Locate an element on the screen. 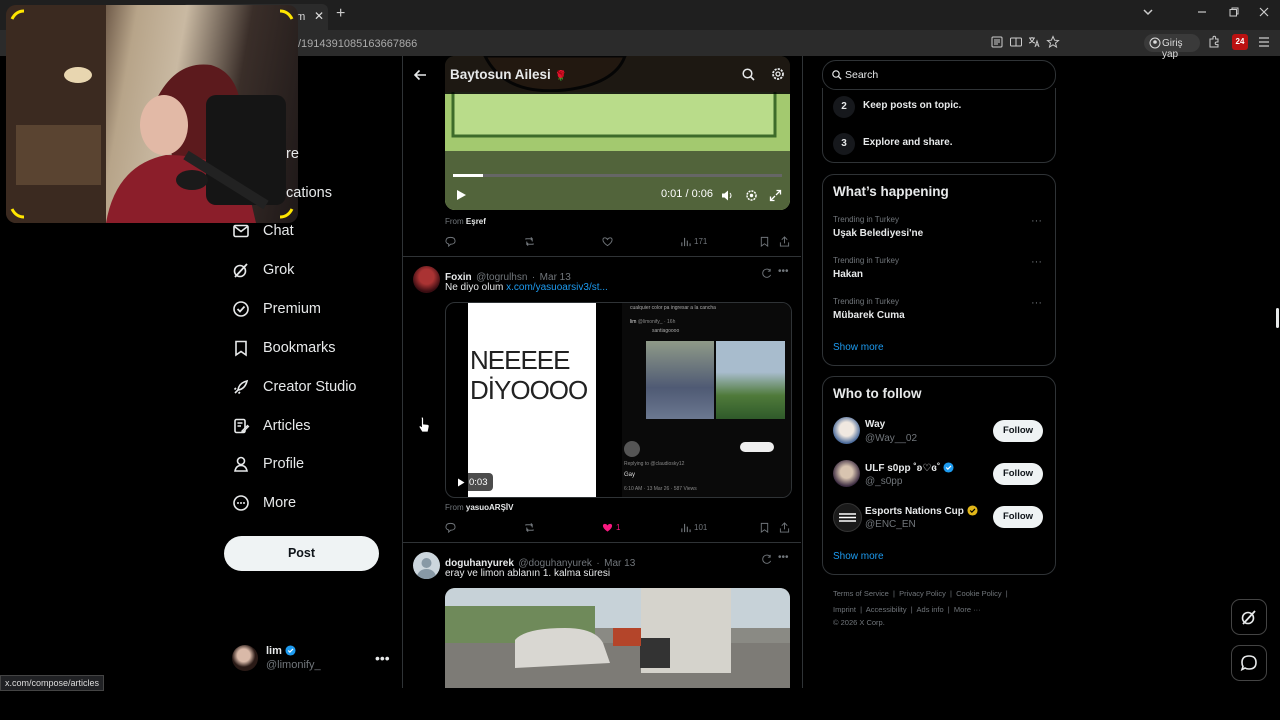 The width and height of the screenshot is (1280, 720). nav-item-bookmarks: Bookmarks is located at coordinates (284, 348).